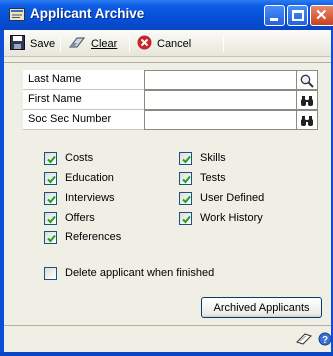  I want to click on last-name-lookup-button, so click(307, 80).